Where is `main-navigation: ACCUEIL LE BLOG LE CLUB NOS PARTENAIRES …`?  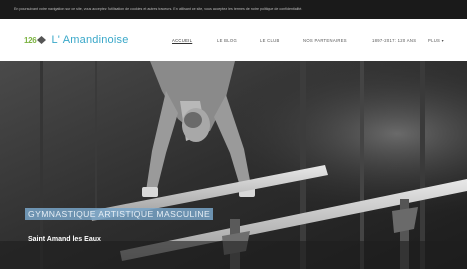 main-navigation: ACCUEIL LE BLOG LE CLUB NOS PARTENAIRES … is located at coordinates (233, 42).